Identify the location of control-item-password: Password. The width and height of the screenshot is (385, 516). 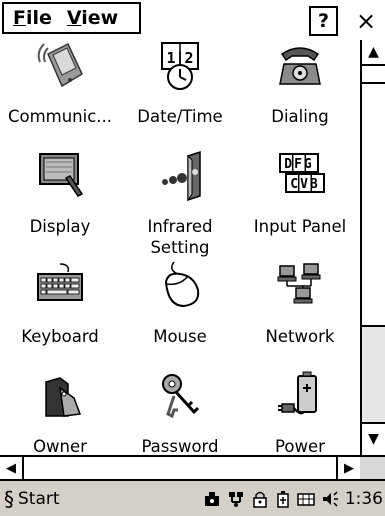
(180, 412).